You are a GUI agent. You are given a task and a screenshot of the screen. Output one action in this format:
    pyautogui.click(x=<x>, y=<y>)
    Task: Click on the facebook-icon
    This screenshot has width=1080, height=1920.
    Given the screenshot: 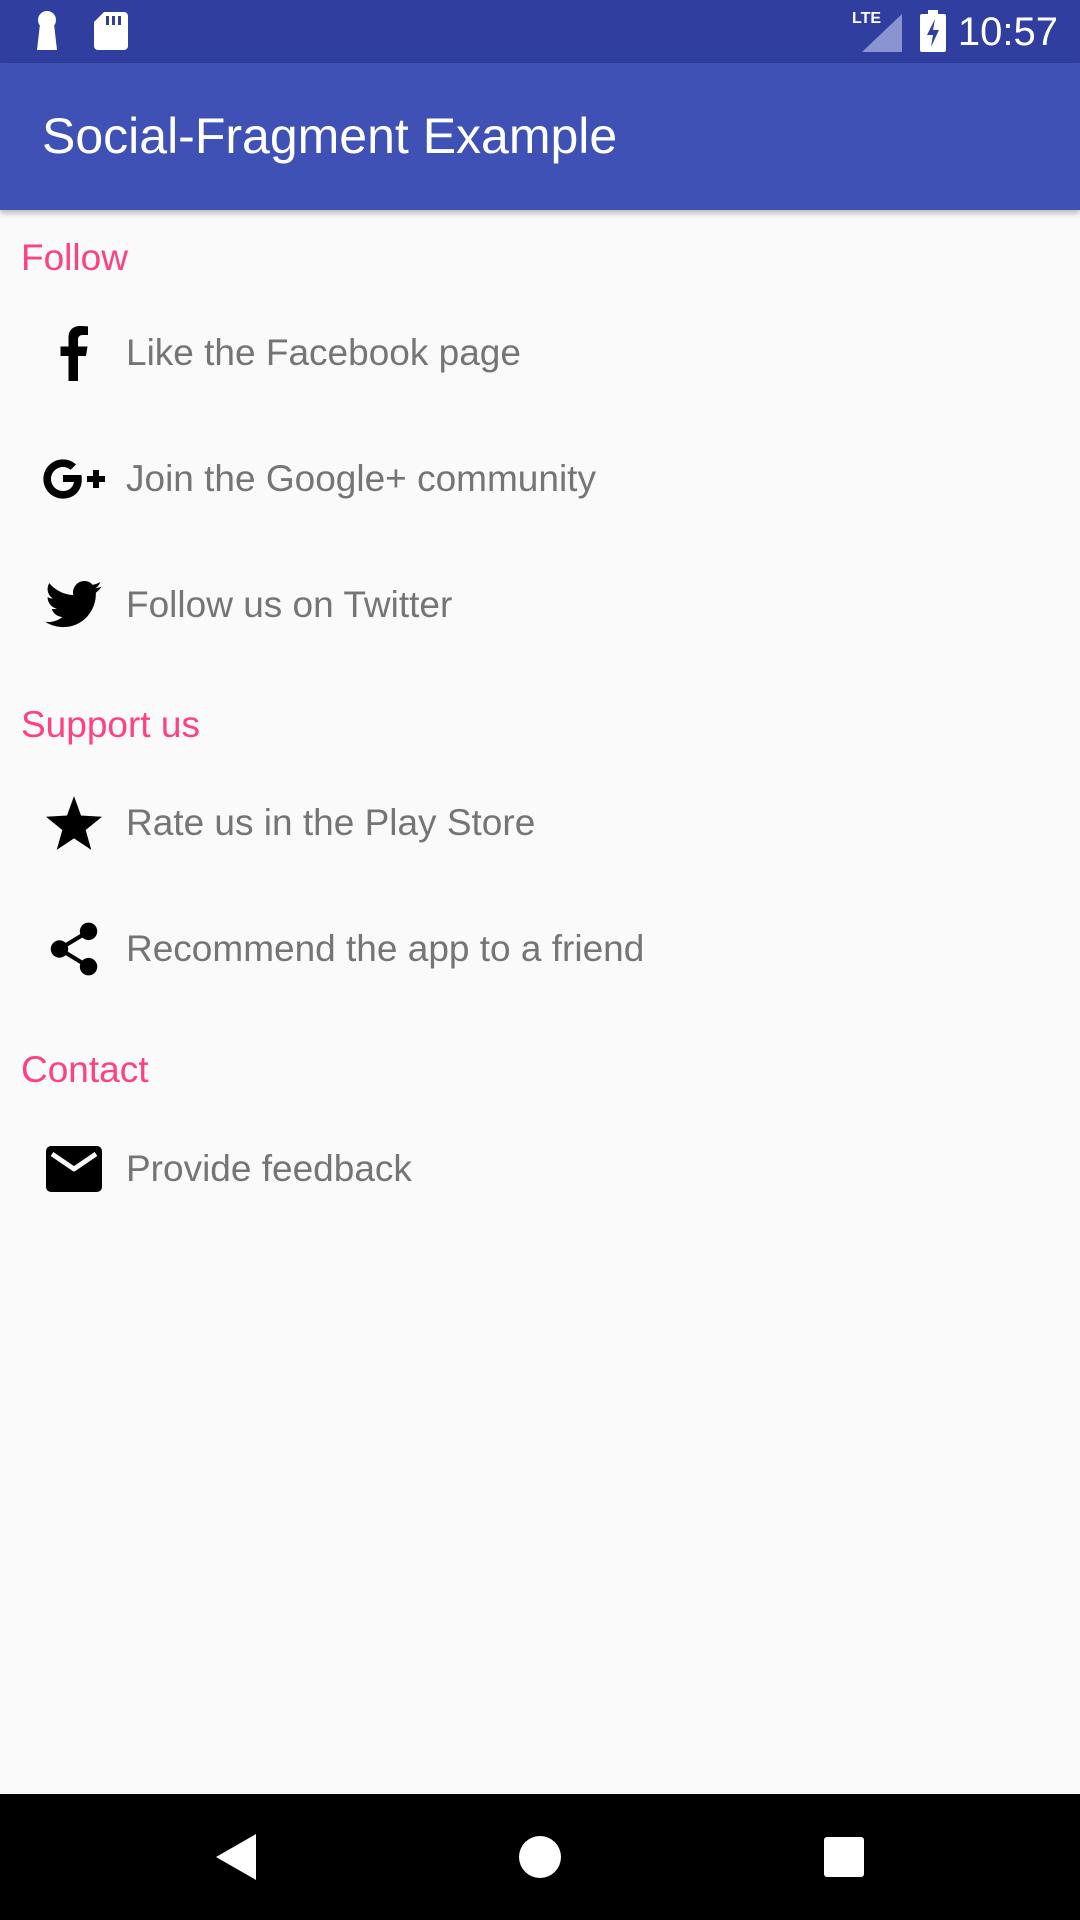 What is the action you would take?
    pyautogui.click(x=74, y=353)
    